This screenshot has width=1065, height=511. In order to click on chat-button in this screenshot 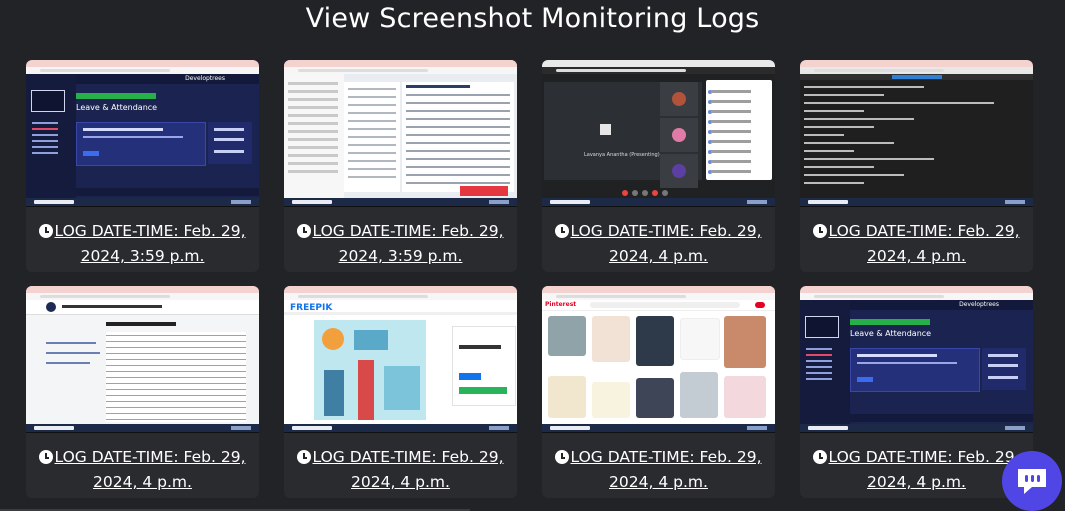, I will do `click(1032, 481)`.